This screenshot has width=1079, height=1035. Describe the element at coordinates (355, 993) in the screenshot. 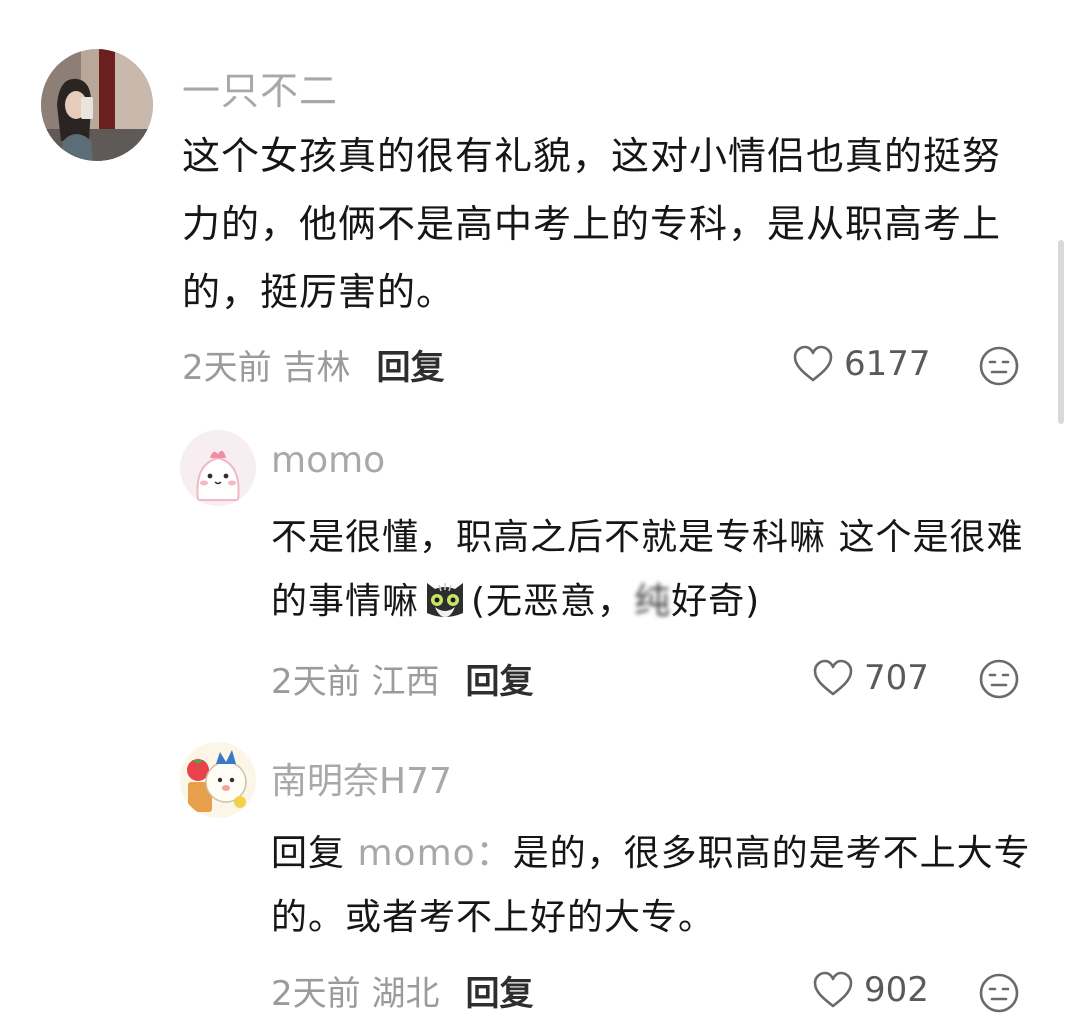

I see `time-location: 2天前 湖北` at that location.